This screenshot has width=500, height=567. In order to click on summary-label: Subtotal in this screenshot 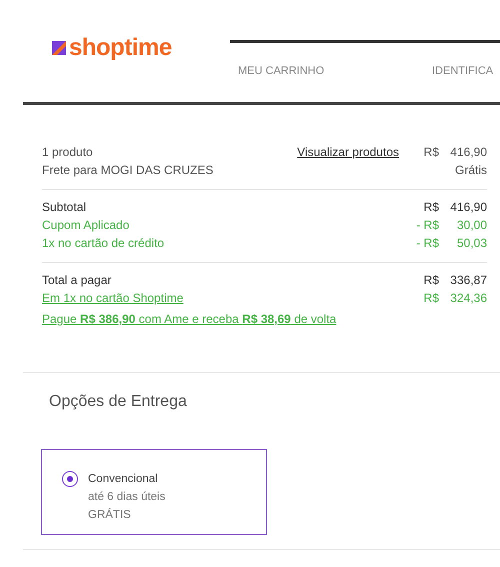, I will do `click(65, 207)`.